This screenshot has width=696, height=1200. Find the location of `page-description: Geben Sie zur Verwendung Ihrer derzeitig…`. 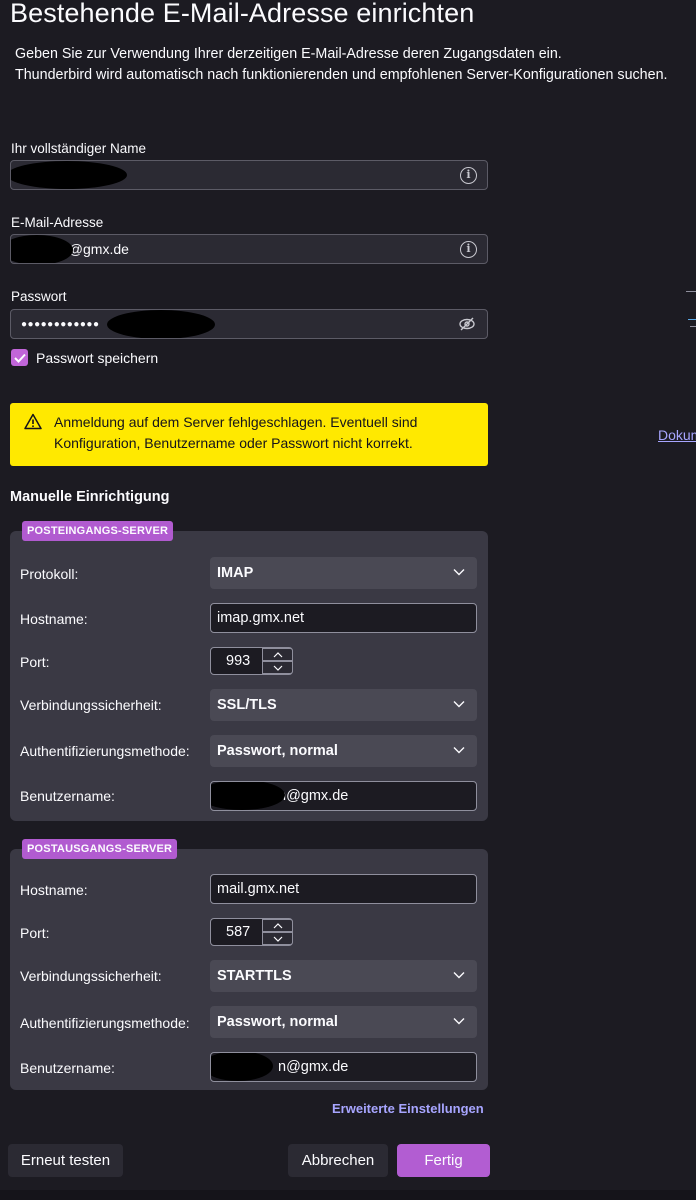

page-description: Geben Sie zur Verwendung Ihrer derzeitig… is located at coordinates (341, 65).